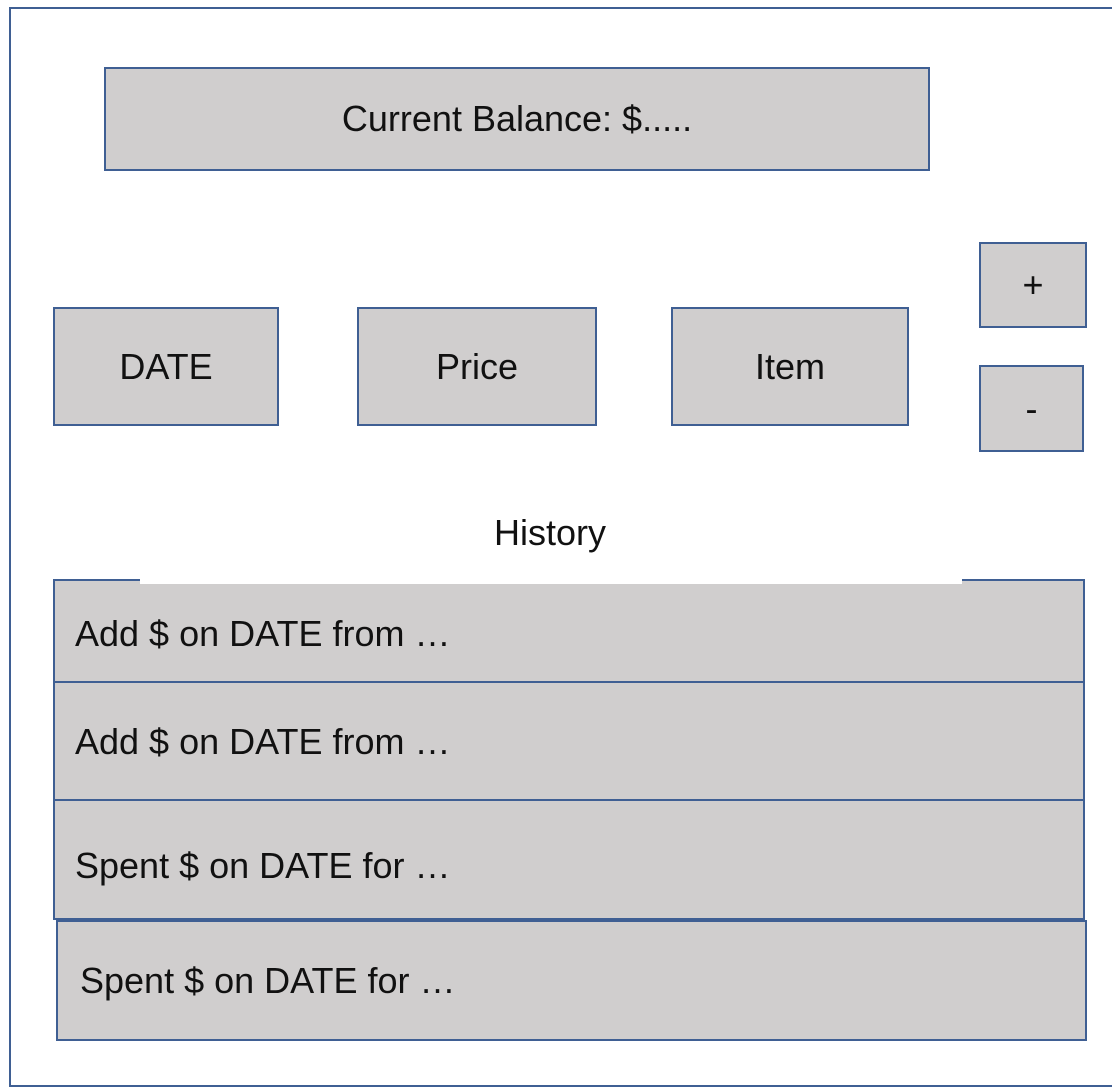  I want to click on add-button-label: +, so click(1033, 284).